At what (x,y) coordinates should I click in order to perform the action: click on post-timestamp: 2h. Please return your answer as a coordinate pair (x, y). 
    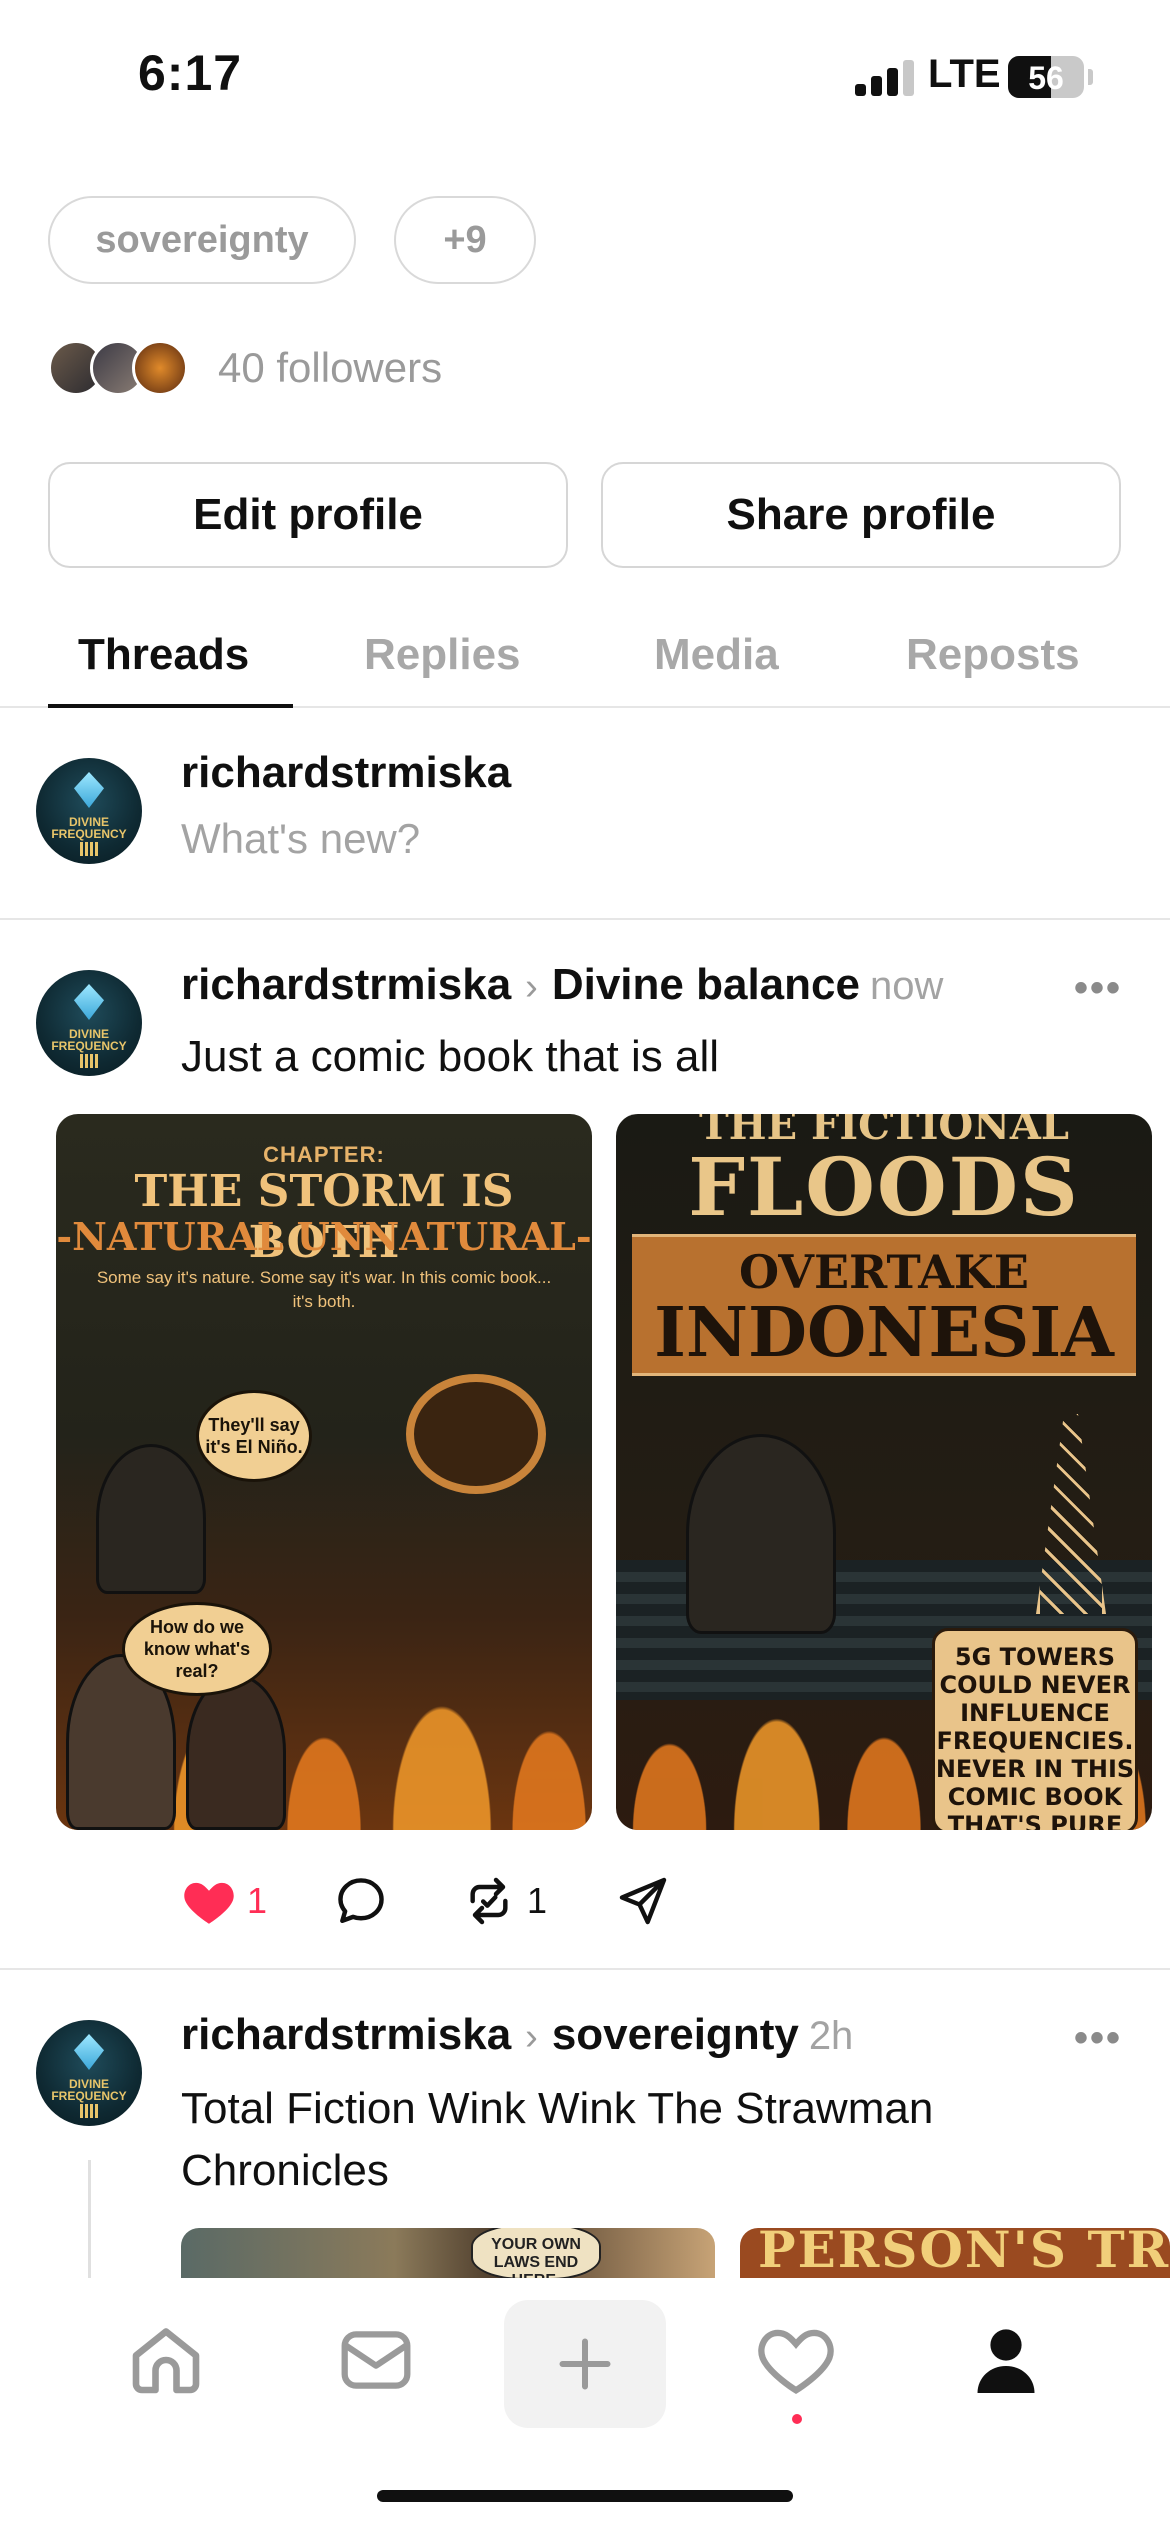
    Looking at the image, I should click on (831, 2036).